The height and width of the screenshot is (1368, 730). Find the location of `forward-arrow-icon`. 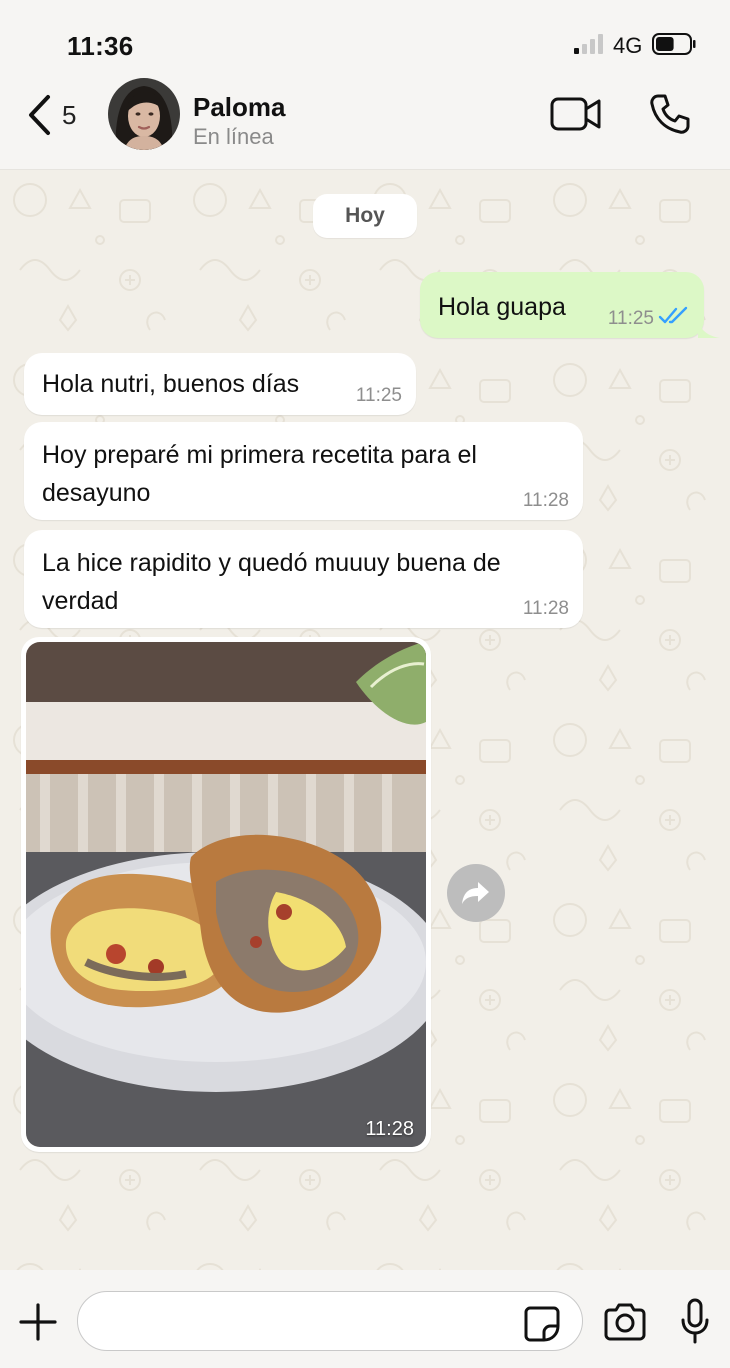

forward-arrow-icon is located at coordinates (475, 893).